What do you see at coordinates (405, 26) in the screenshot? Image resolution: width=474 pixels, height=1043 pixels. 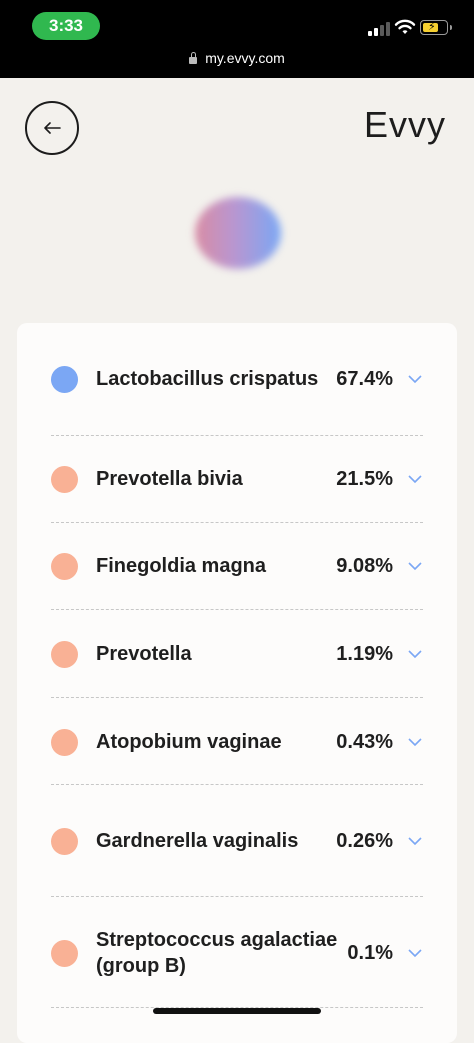 I see `wifi-icon` at bounding box center [405, 26].